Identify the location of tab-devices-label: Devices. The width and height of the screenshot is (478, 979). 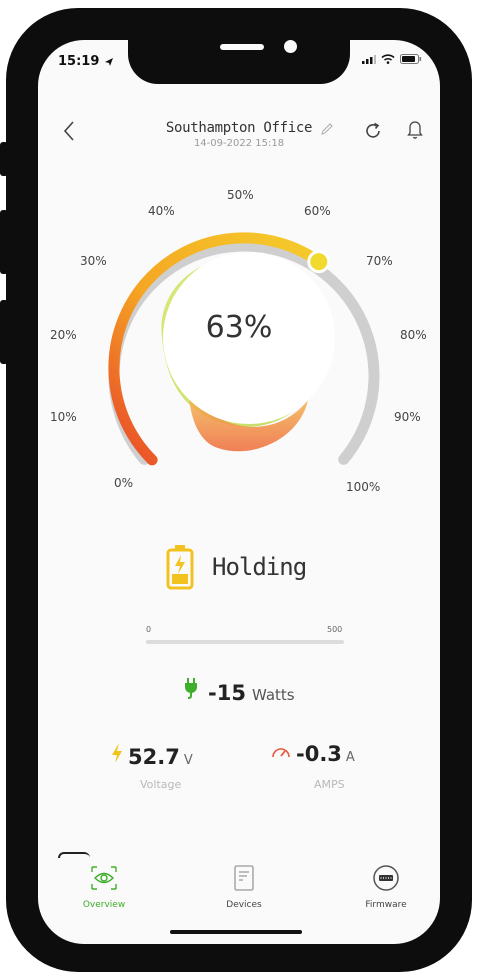
(244, 905).